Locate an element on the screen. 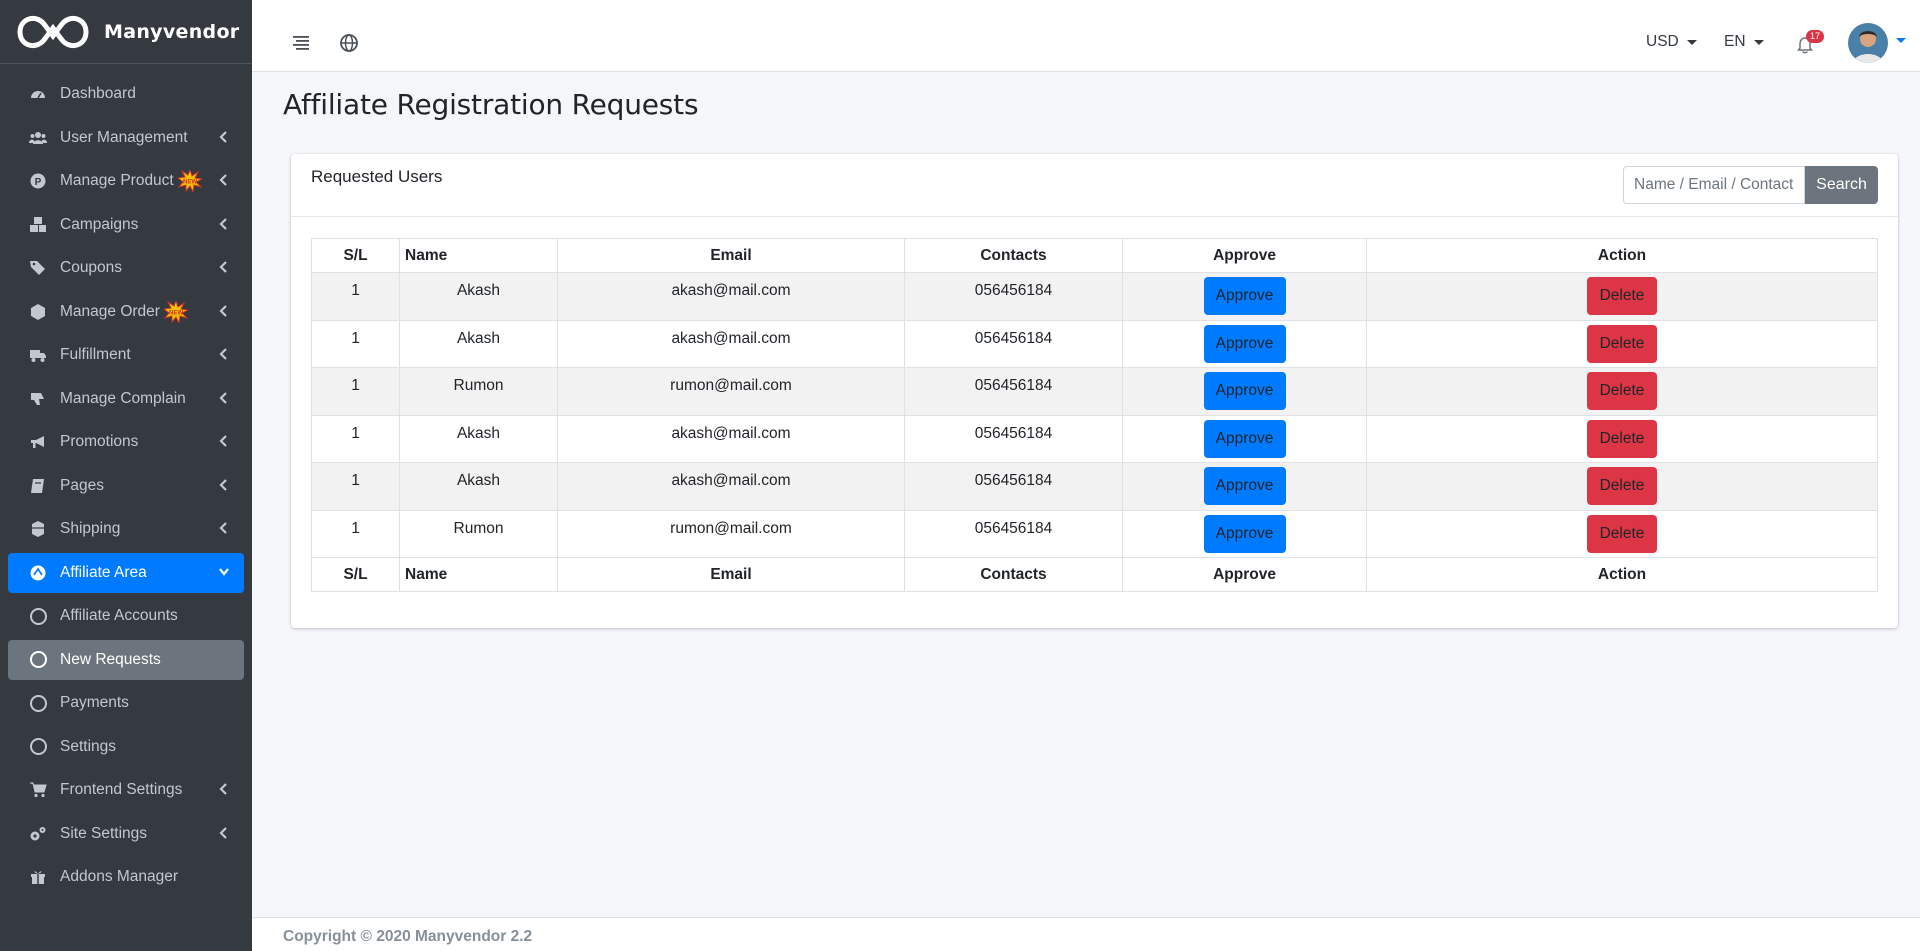 This screenshot has height=951, width=1920. sidebar-item-campaigns: Campaigns is located at coordinates (126, 225).